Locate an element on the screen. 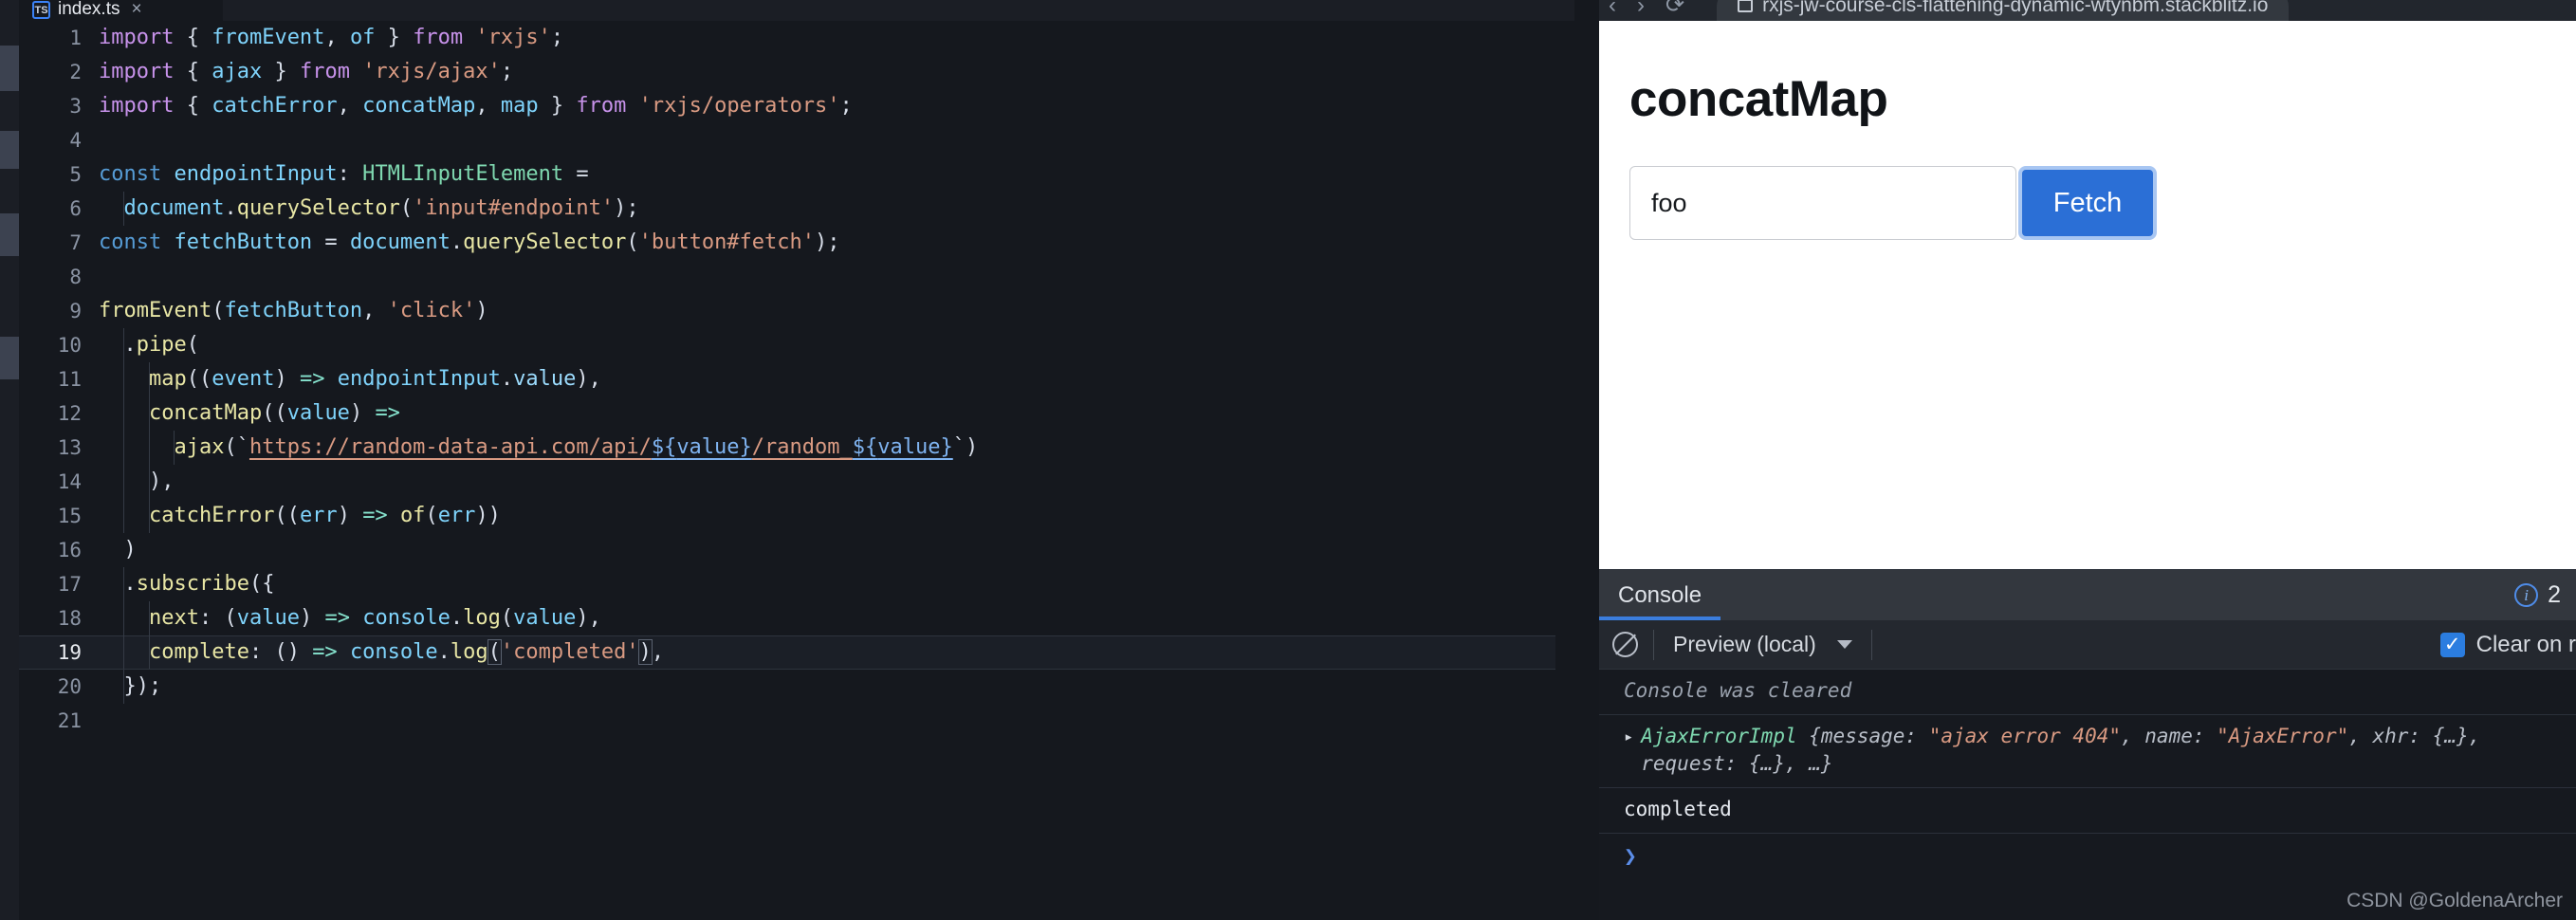 The width and height of the screenshot is (2576, 920). code-token: ); is located at coordinates (626, 208).